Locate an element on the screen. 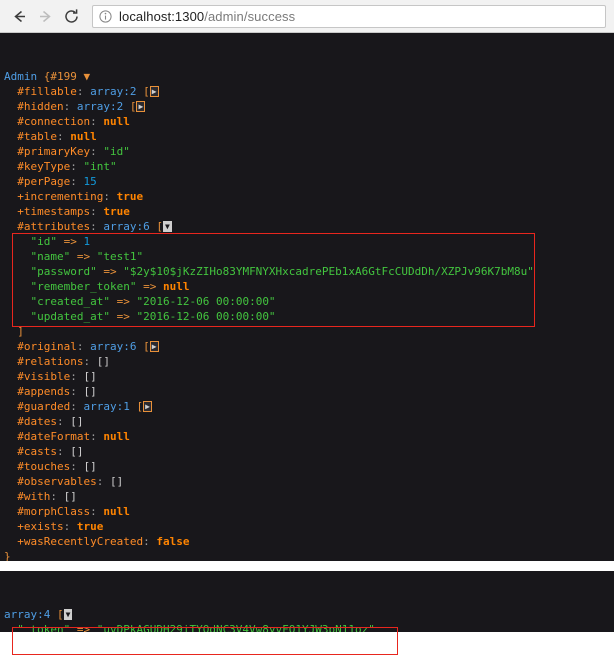 This screenshot has width=614, height=655. dump-object-id: {#199 is located at coordinates (60, 76).